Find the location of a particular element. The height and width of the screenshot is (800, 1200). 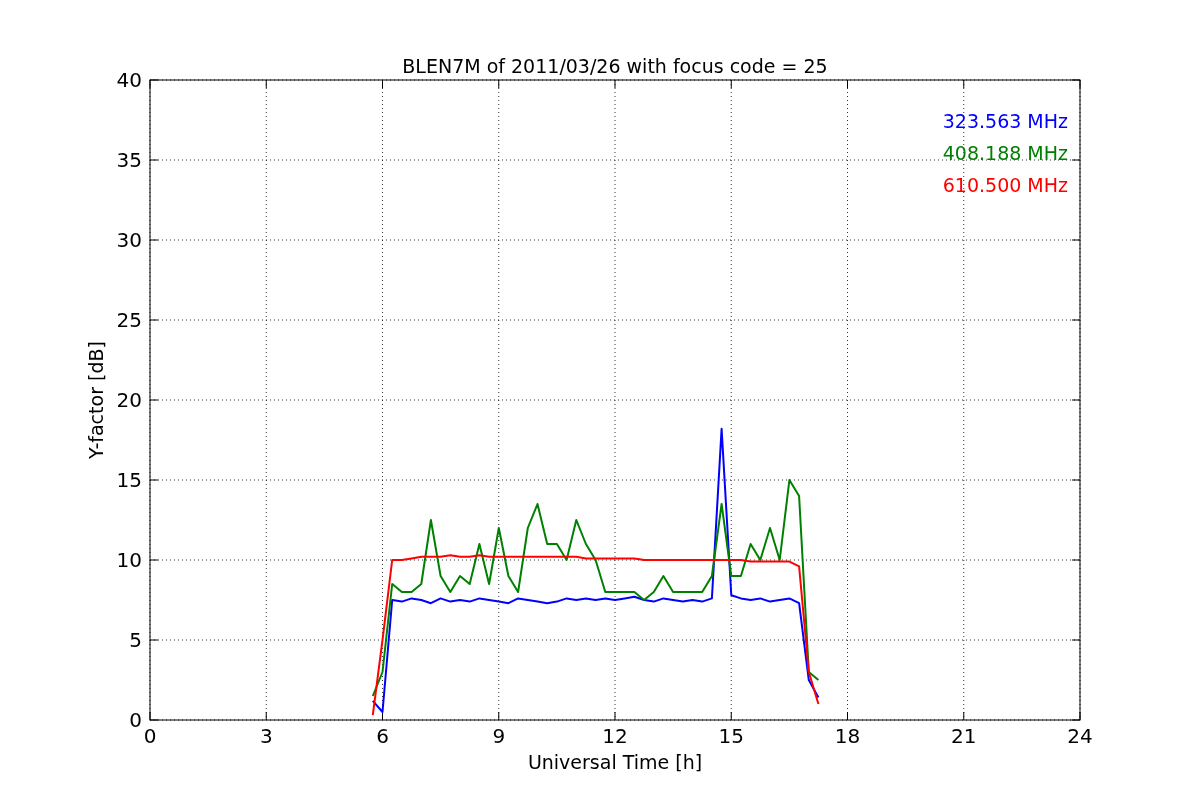

x-axis-label: Universal Time [h] is located at coordinates (615, 762).